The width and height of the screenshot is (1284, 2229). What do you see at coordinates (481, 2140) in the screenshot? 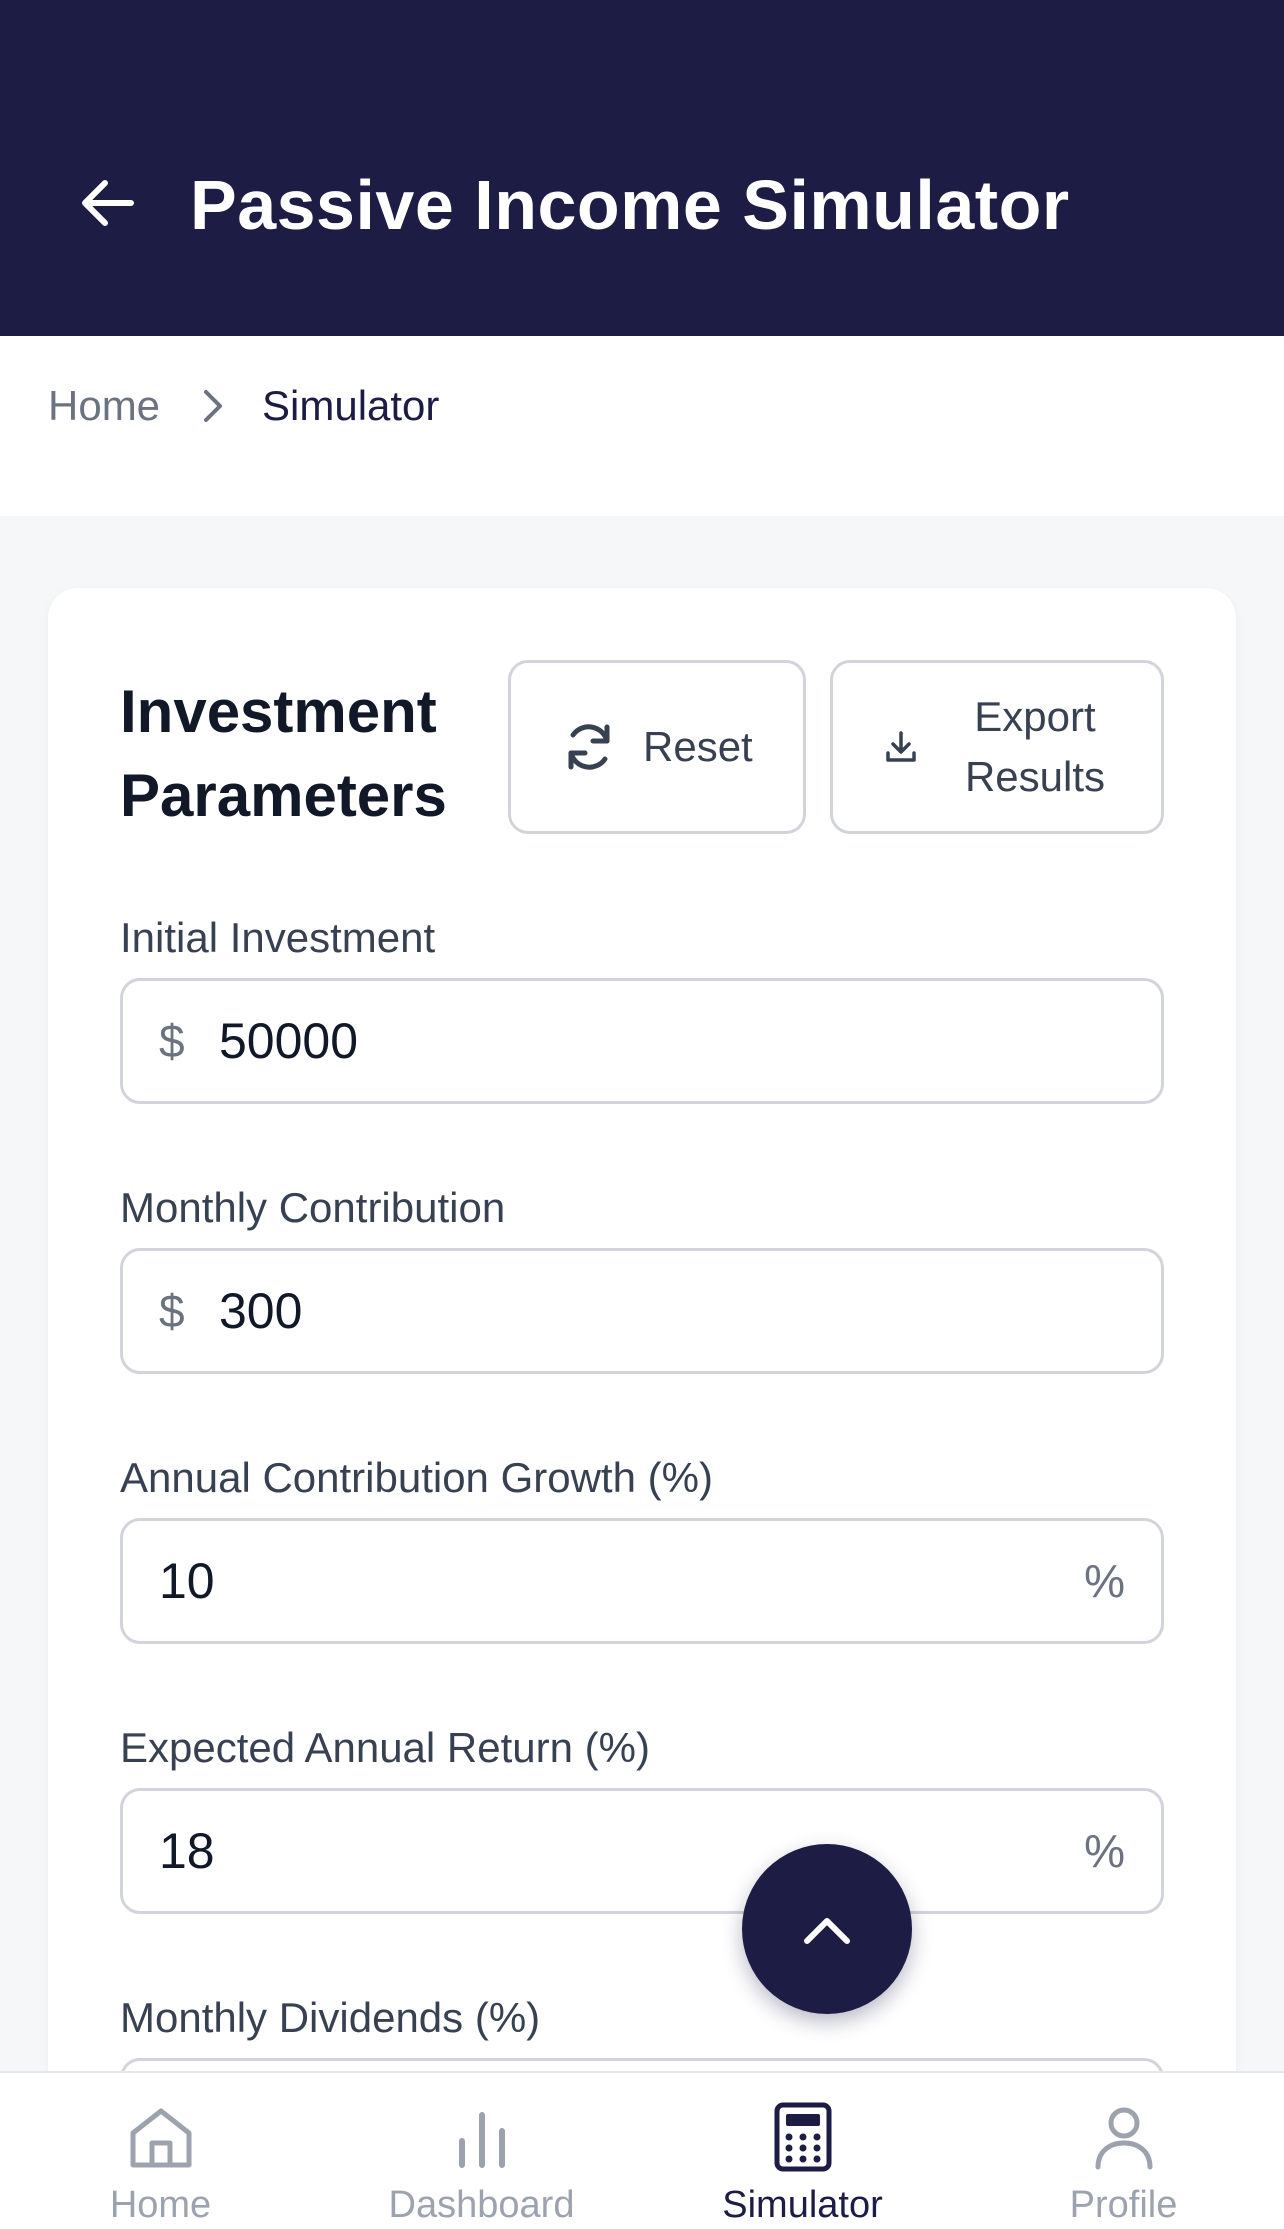
I see `bar-chart-icon` at bounding box center [481, 2140].